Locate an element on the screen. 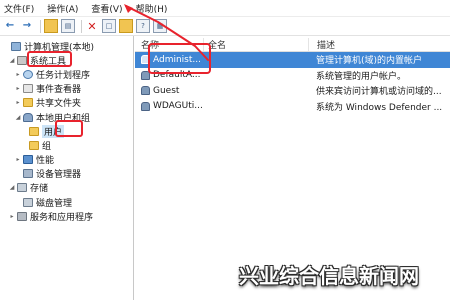 This screenshot has height=300, width=450. column-header-full-name: 全名 is located at coordinates (255, 44).